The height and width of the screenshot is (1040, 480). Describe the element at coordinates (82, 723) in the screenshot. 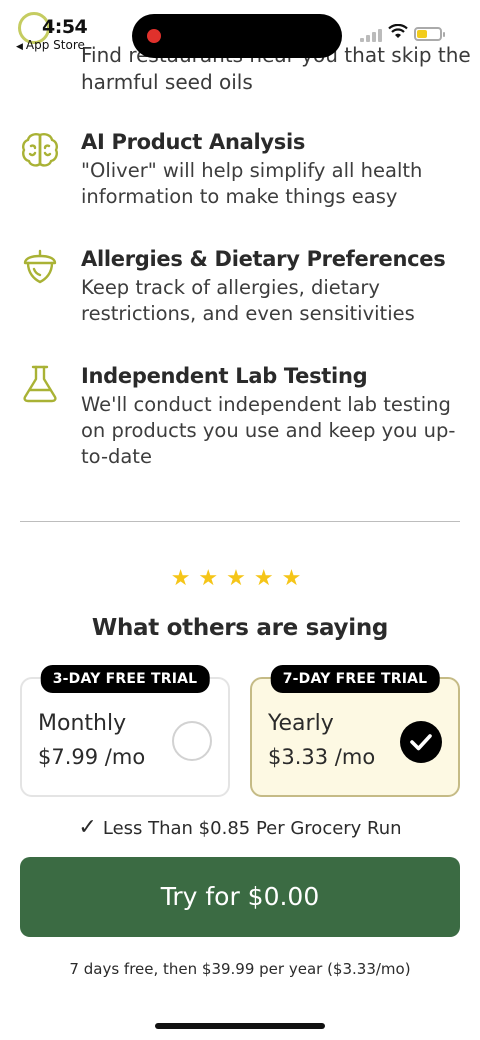

I see `plan-name: Monthly` at that location.